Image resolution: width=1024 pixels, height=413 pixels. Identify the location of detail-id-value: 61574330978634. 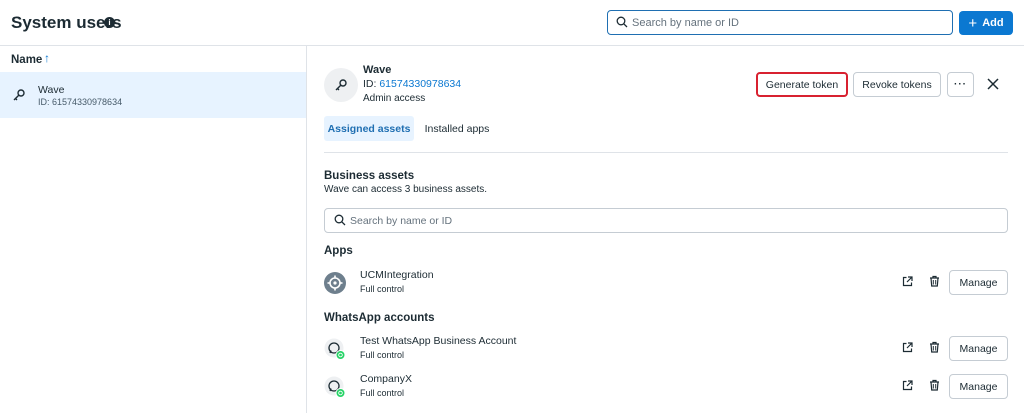
(420, 84).